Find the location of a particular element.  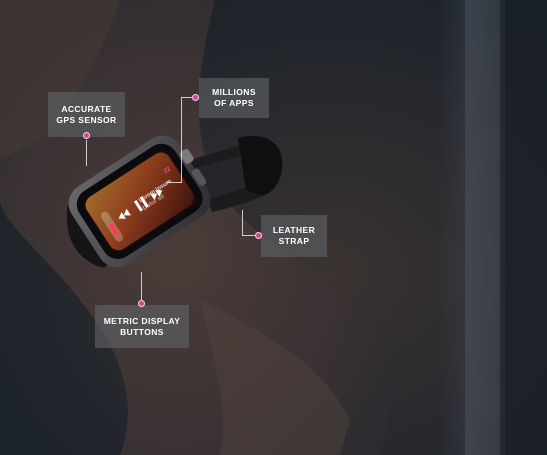

callout-strap-line1: LEATHER is located at coordinates (294, 230).